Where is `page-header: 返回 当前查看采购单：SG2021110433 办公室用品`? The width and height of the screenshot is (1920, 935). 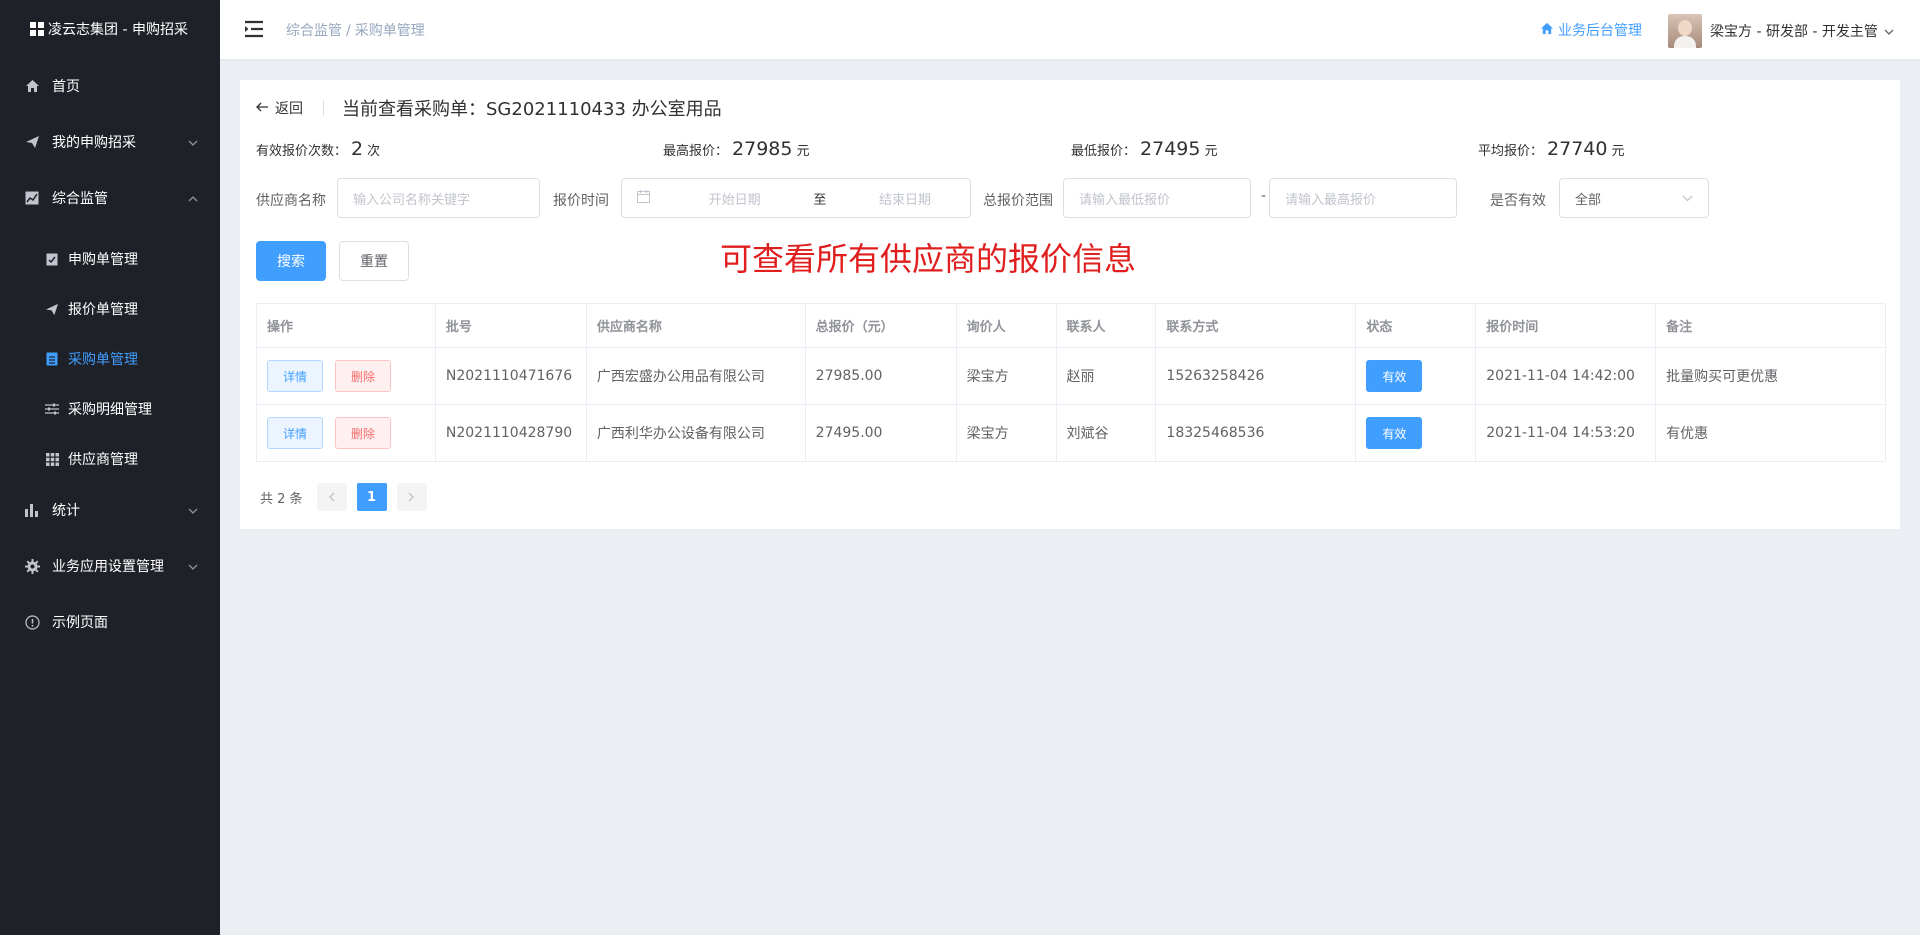
page-header: 返回 当前查看采购单：SG2021110433 办公室用品 is located at coordinates (489, 108).